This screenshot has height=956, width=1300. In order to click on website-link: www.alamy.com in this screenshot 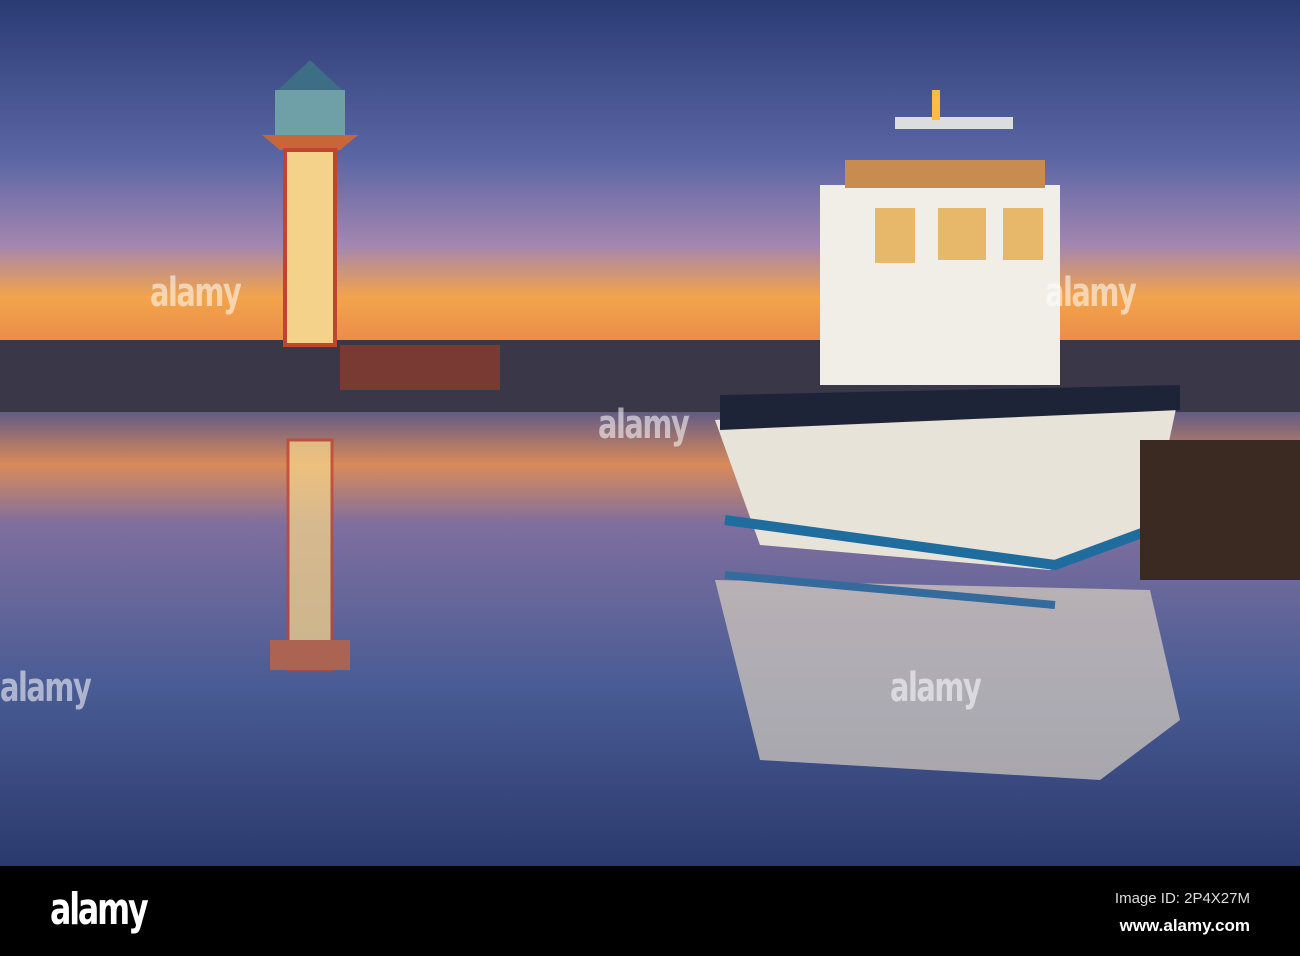, I will do `click(1185, 926)`.